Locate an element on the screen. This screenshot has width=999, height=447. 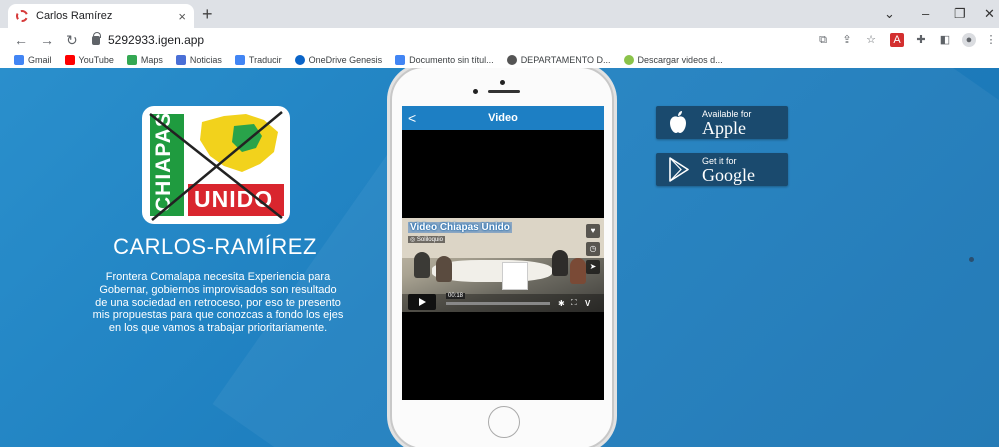
apple-logo-icon is located at coordinates (678, 122).